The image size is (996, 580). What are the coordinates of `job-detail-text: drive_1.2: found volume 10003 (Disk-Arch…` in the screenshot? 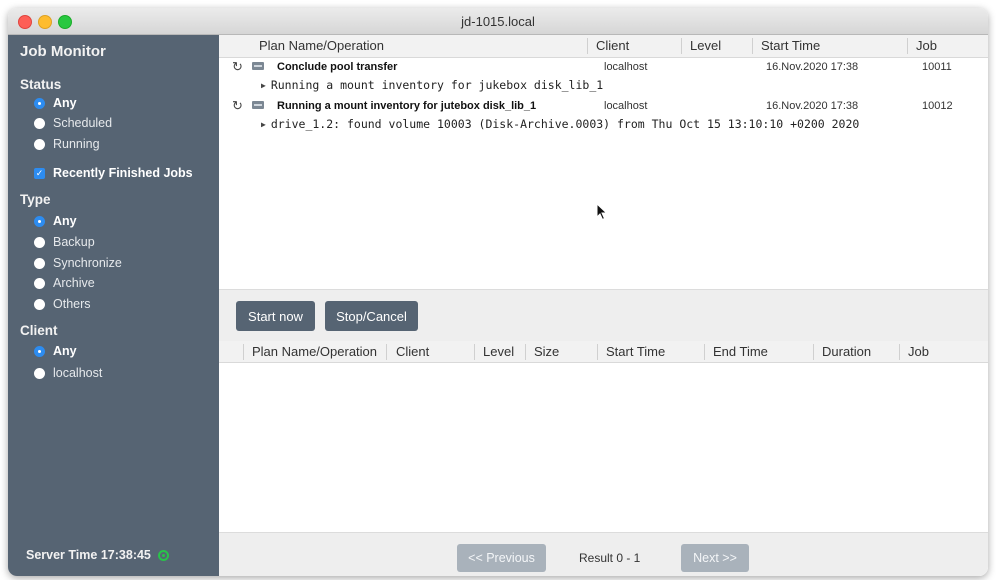 It's located at (565, 124).